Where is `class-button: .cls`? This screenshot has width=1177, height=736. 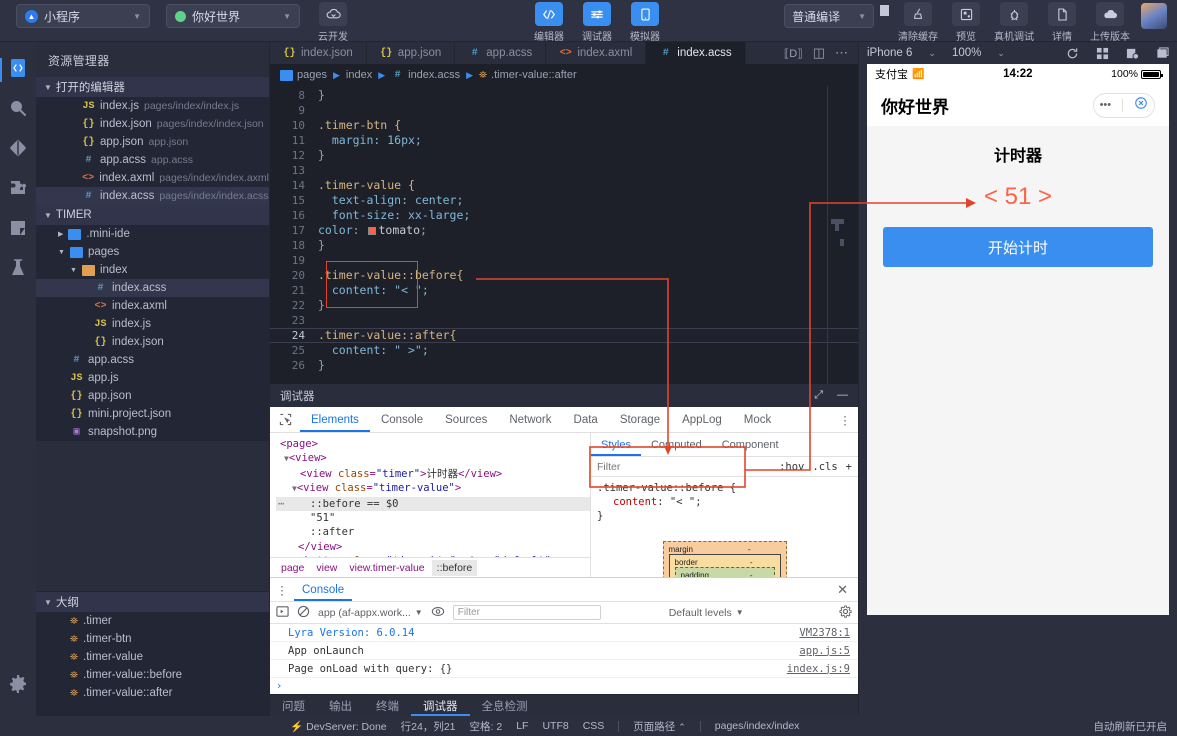
class-button: .cls is located at coordinates (824, 467).